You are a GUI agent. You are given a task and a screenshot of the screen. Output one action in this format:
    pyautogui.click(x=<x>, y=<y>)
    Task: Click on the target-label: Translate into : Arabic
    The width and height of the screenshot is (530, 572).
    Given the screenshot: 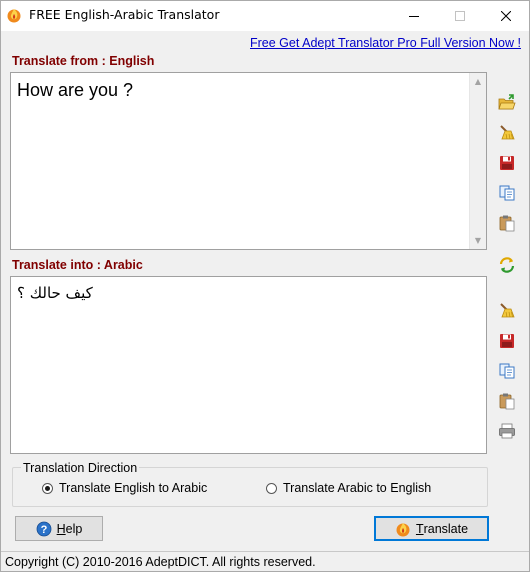 What is the action you would take?
    pyautogui.click(x=77, y=265)
    